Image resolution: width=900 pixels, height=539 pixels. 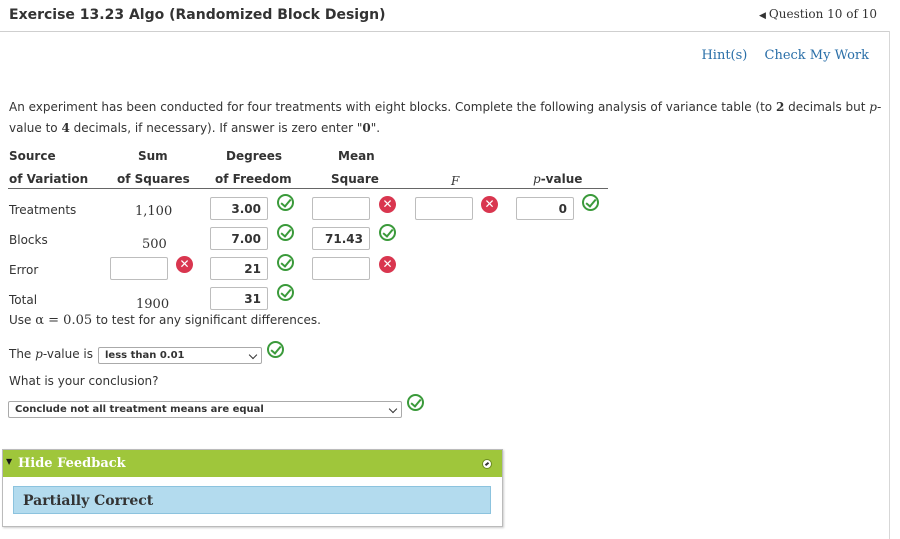 I want to click on p-value-selected: less than 0.01, so click(x=145, y=355).